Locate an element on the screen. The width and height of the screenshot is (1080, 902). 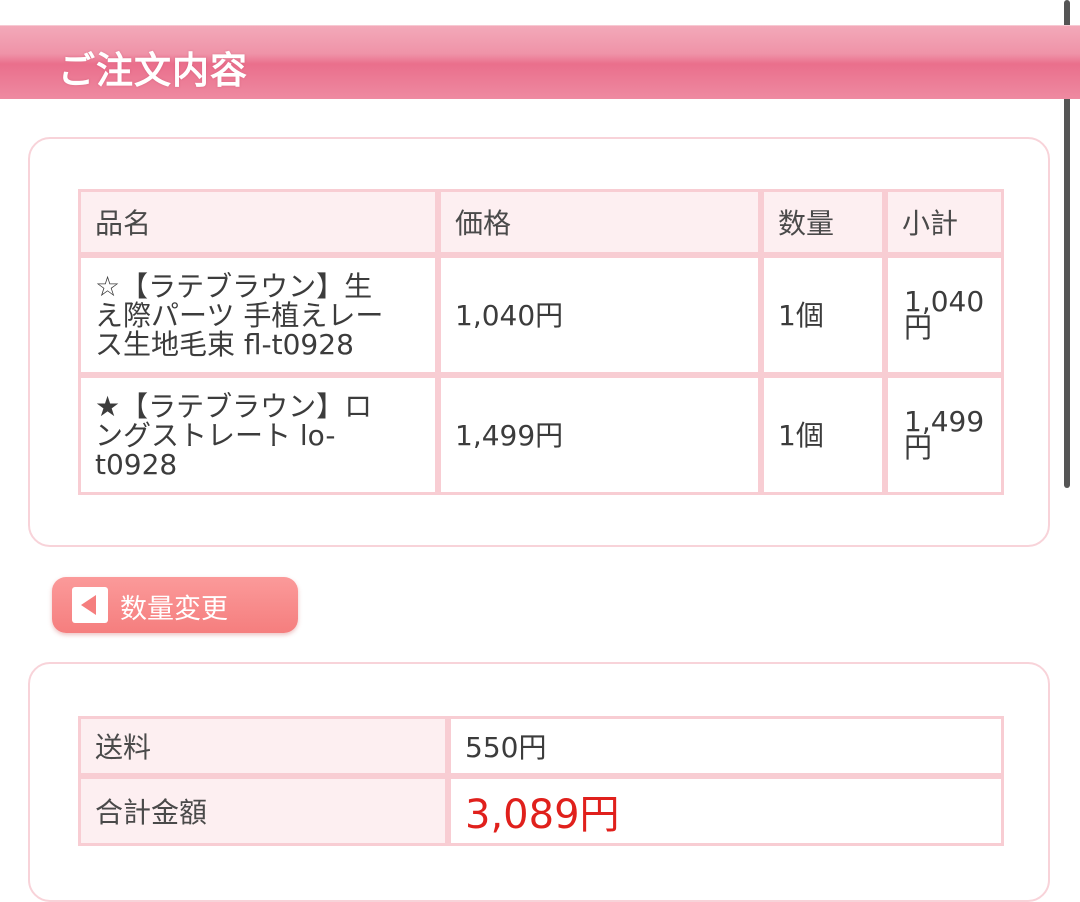
item-name-line: ★【ラテブラウン】ロ is located at coordinates (234, 406).